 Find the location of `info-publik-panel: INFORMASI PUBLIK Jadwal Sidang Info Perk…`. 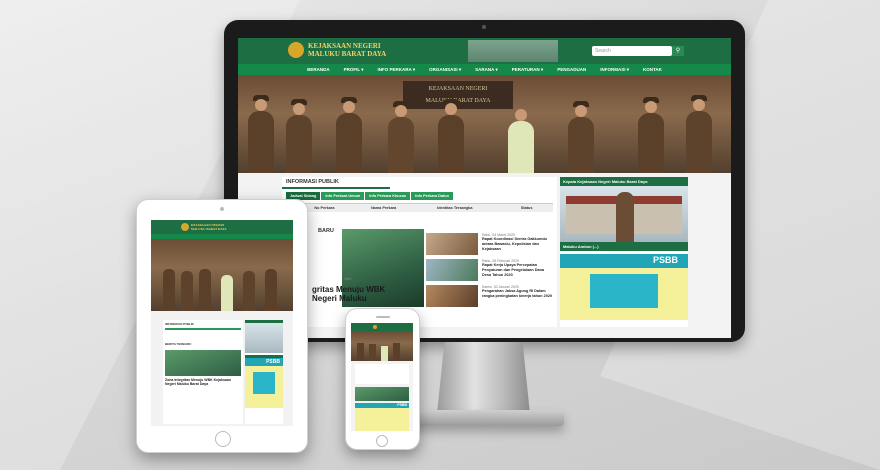

info-publik-panel: INFORMASI PUBLIK Jadwal Sidang Info Perk… is located at coordinates (419, 252).